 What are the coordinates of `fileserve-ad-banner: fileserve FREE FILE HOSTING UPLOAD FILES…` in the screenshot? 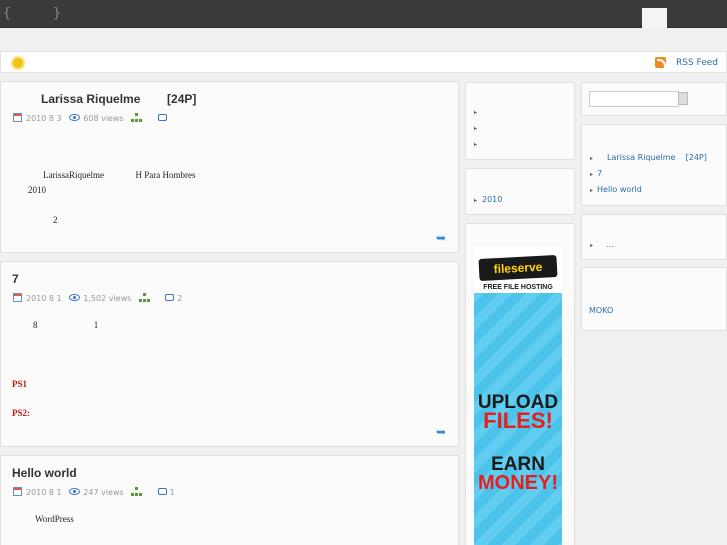 It's located at (518, 396).